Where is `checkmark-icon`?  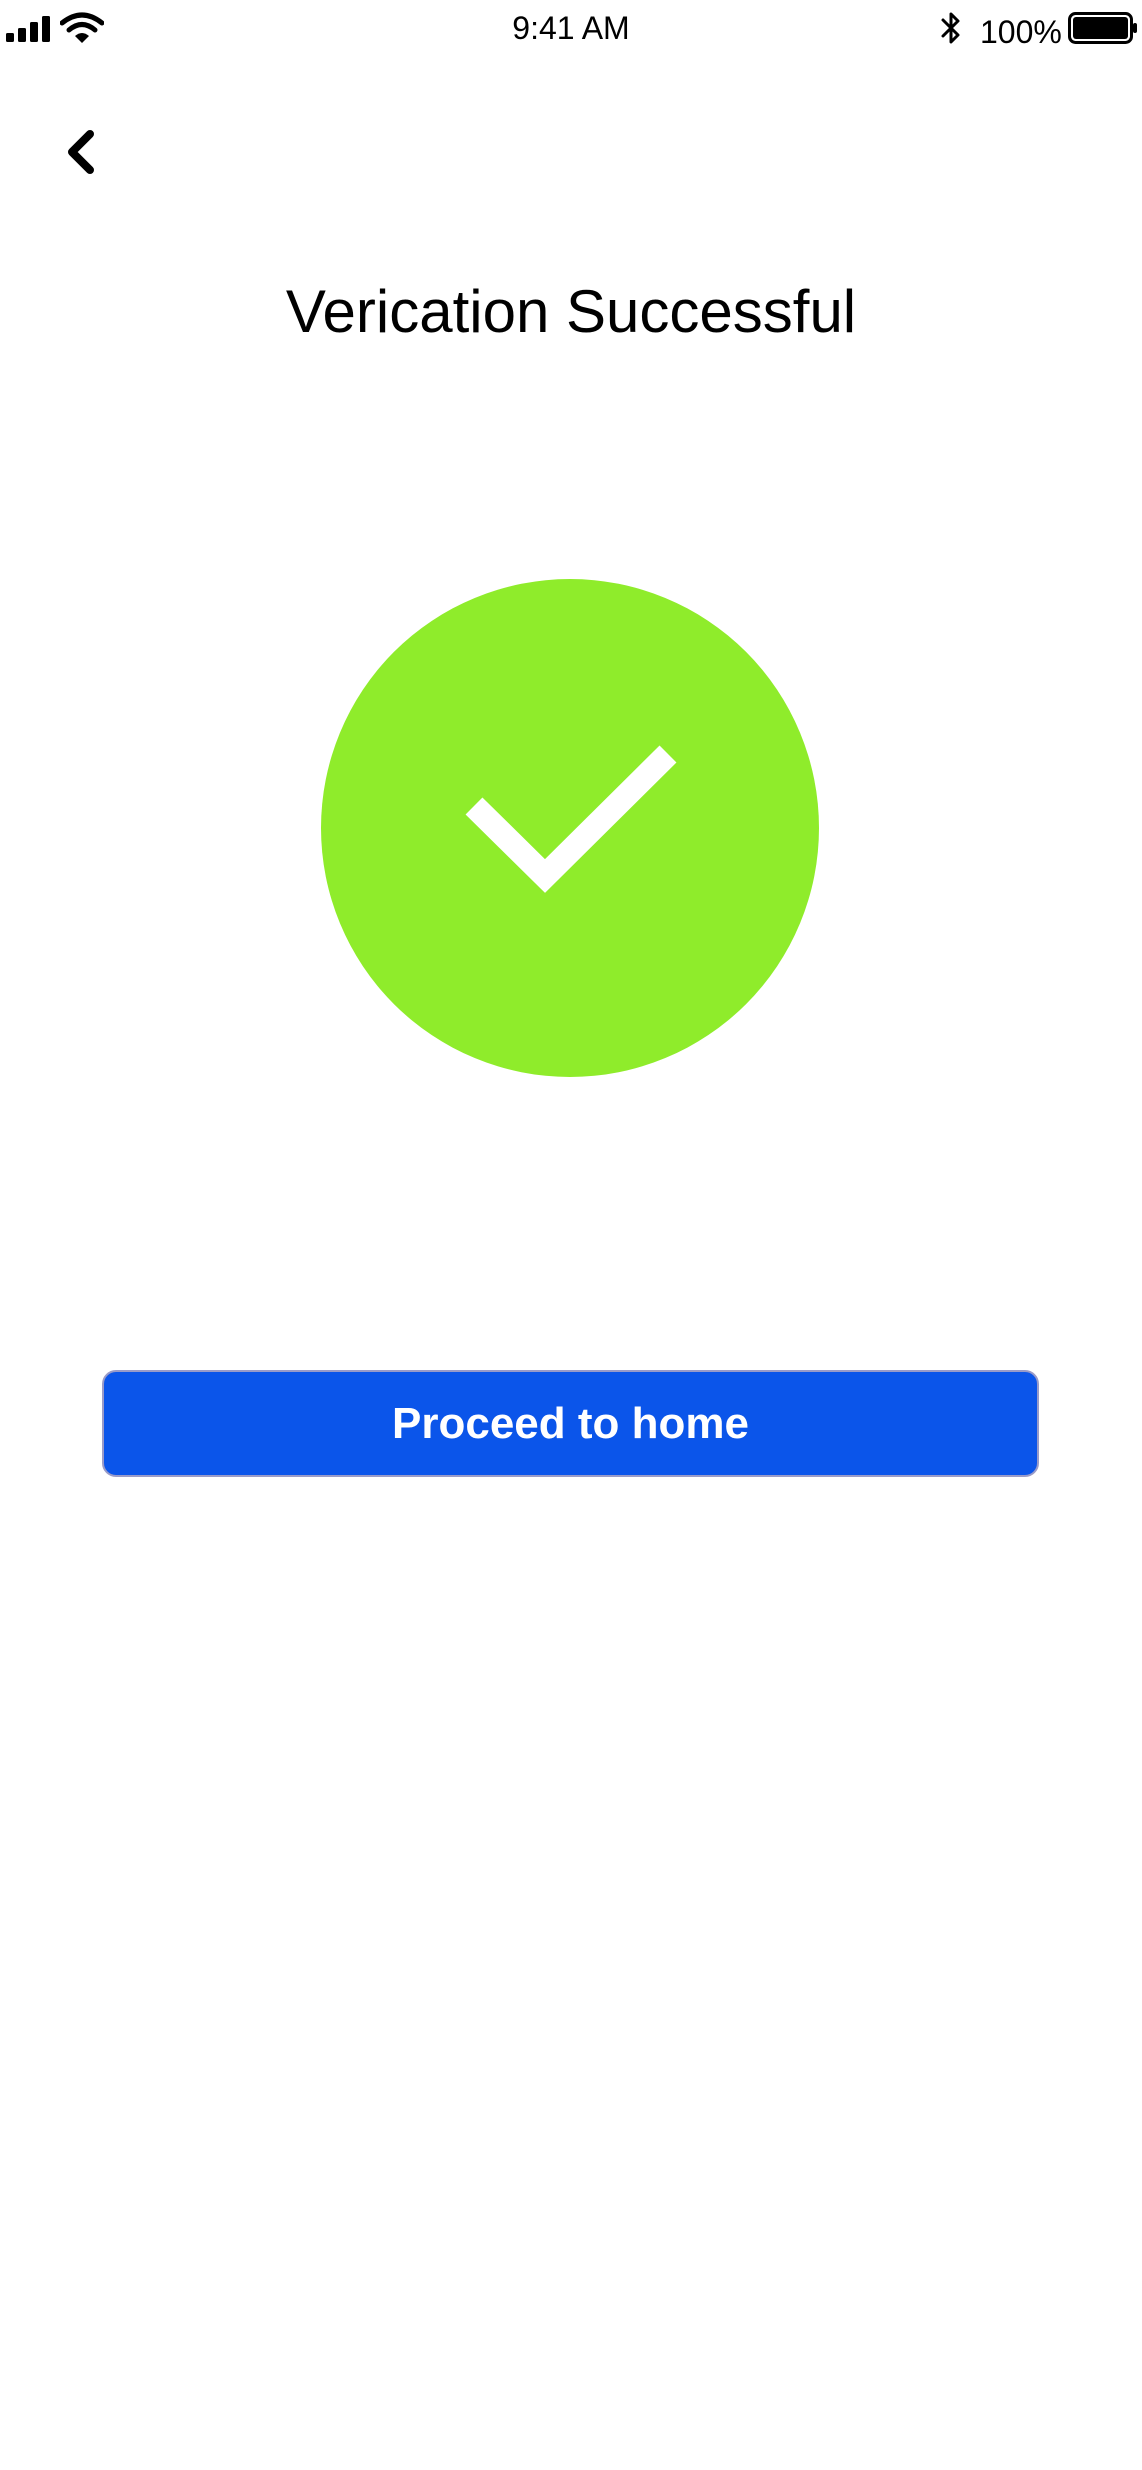 checkmark-icon is located at coordinates (571, 819).